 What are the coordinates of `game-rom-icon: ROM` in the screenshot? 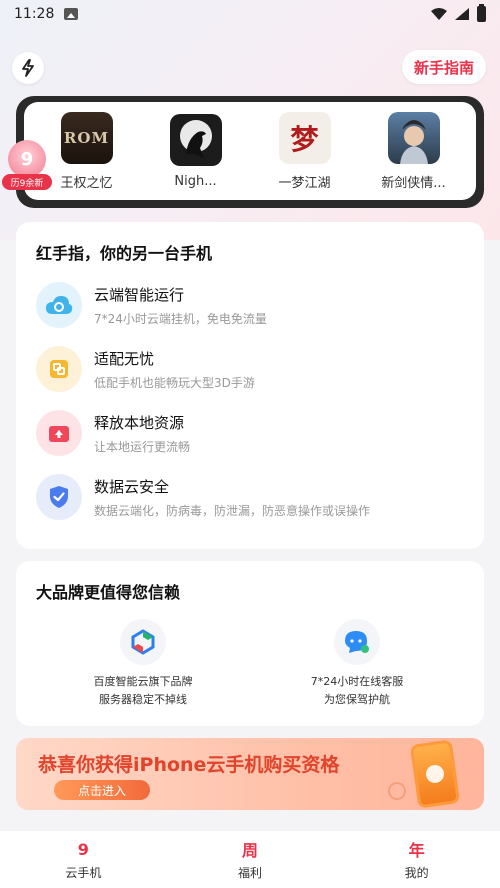 It's located at (86, 137).